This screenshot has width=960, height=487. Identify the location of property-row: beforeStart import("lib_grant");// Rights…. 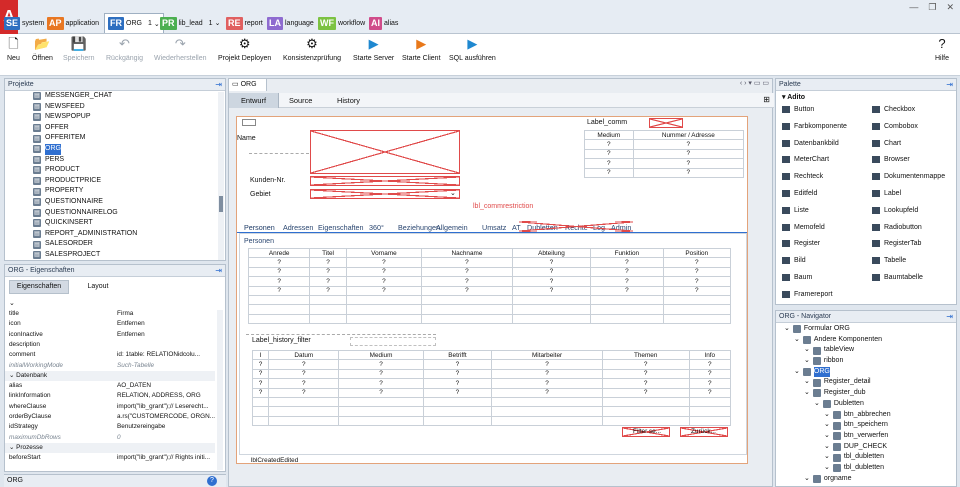
(112, 458).